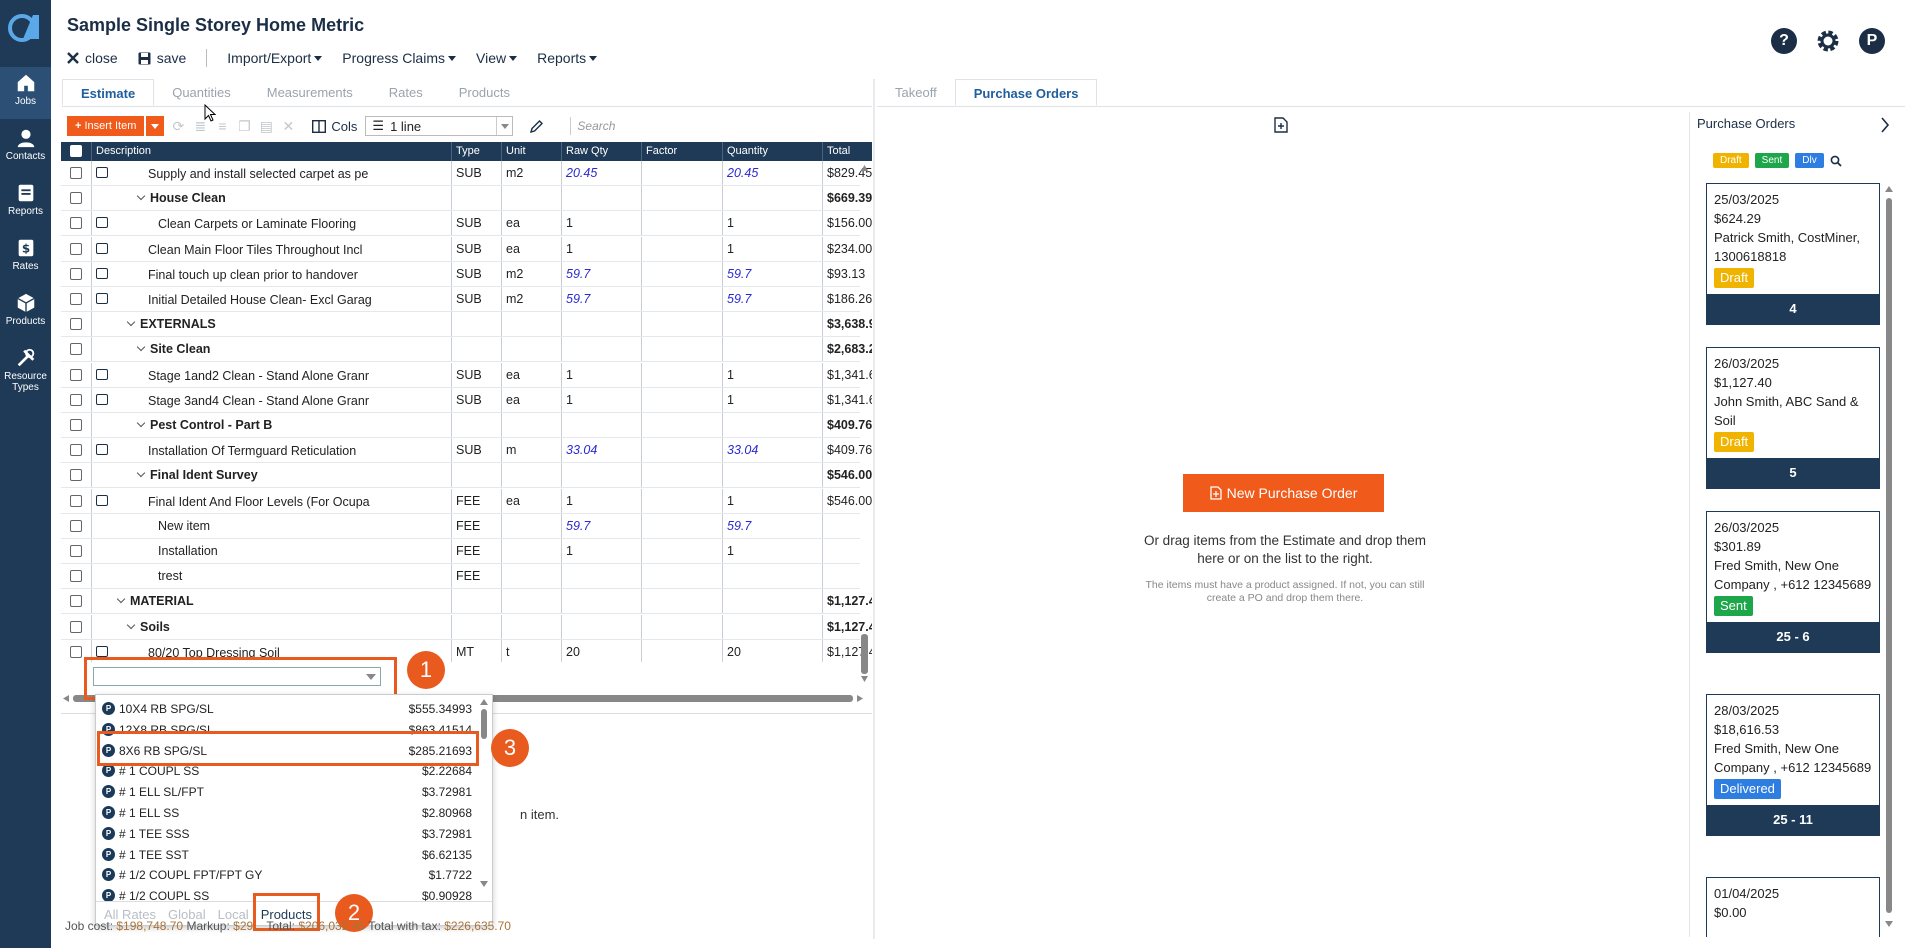 This screenshot has height=948, width=1914. I want to click on tab-quantities: Quantities, so click(201, 92).